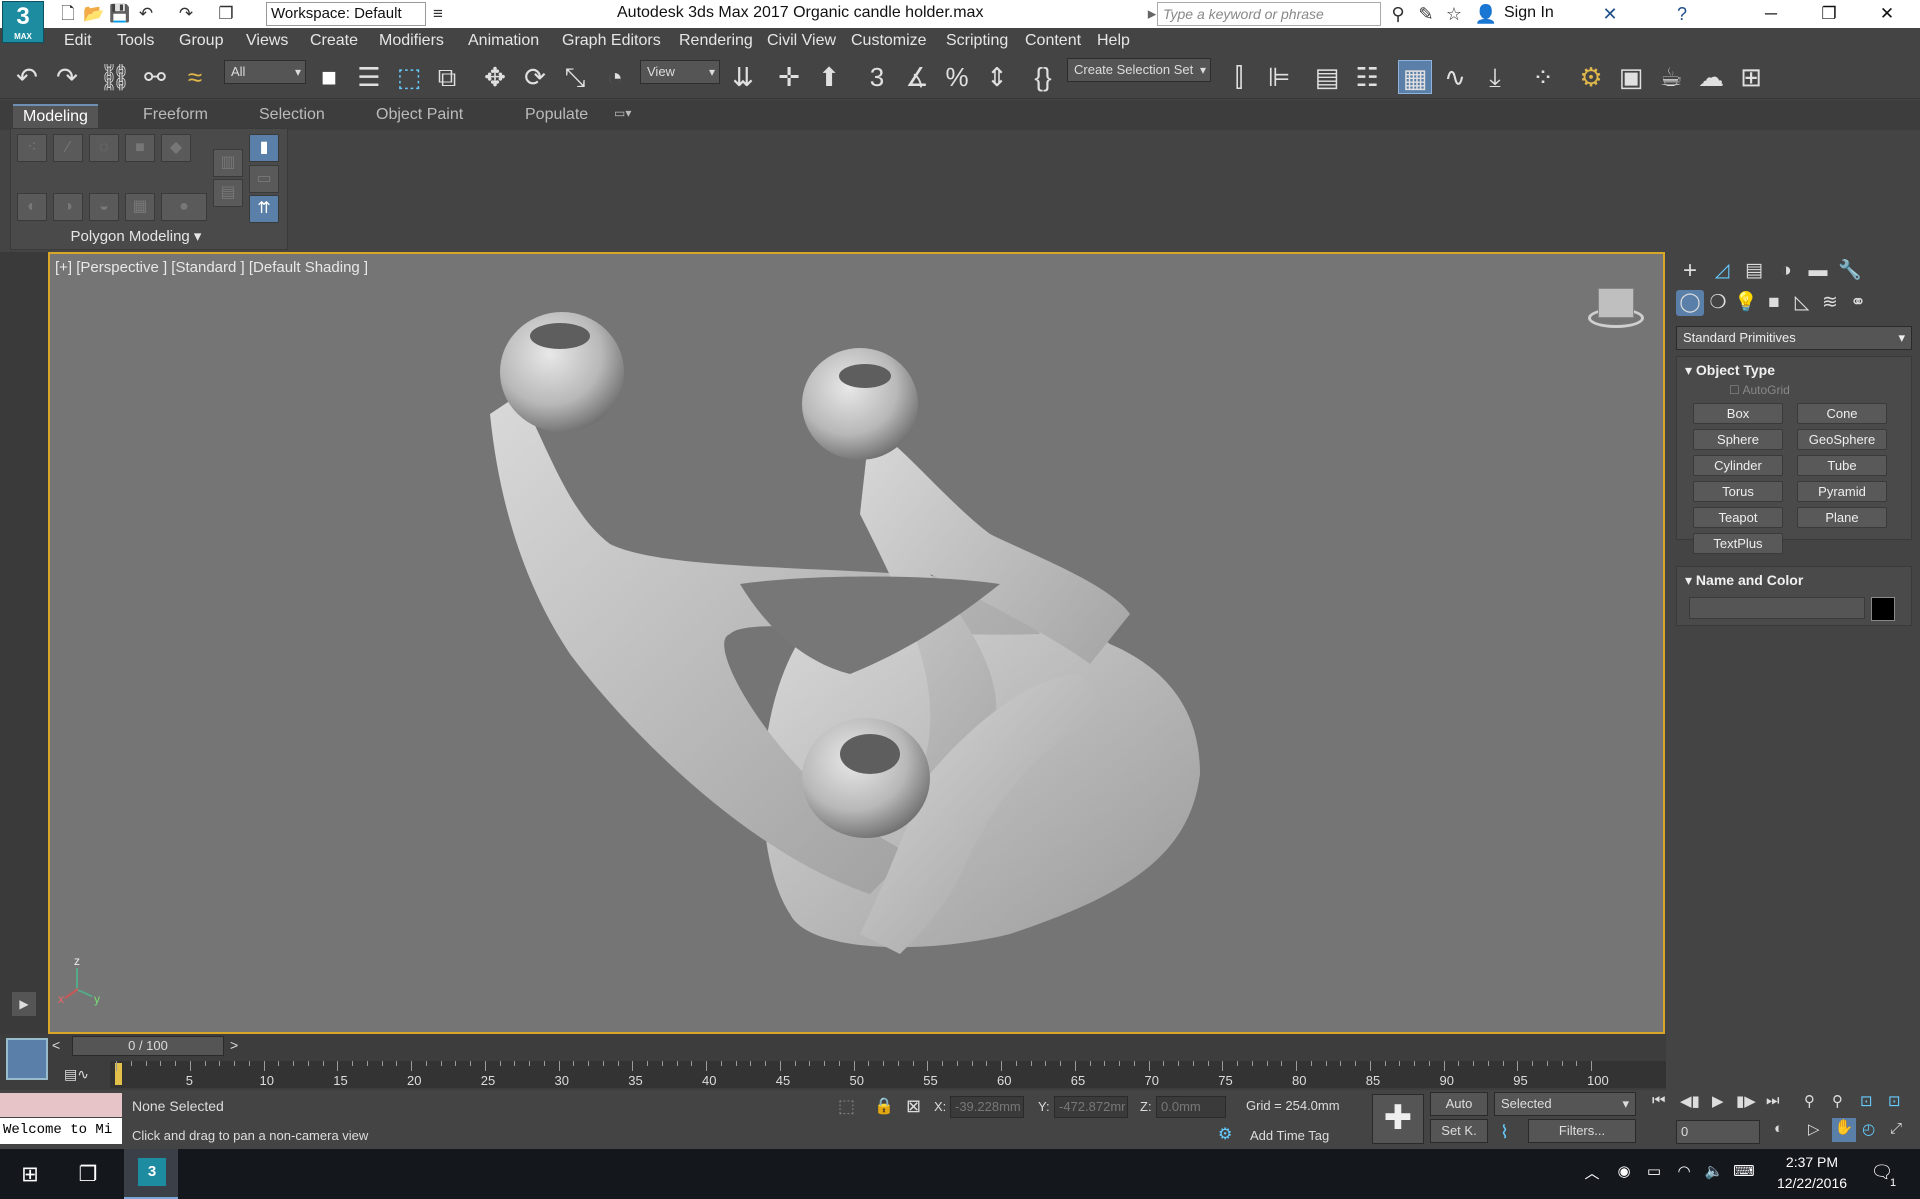 The height and width of the screenshot is (1199, 1920). Describe the element at coordinates (67, 77) in the screenshot. I see `redo-icon: ↷` at that location.